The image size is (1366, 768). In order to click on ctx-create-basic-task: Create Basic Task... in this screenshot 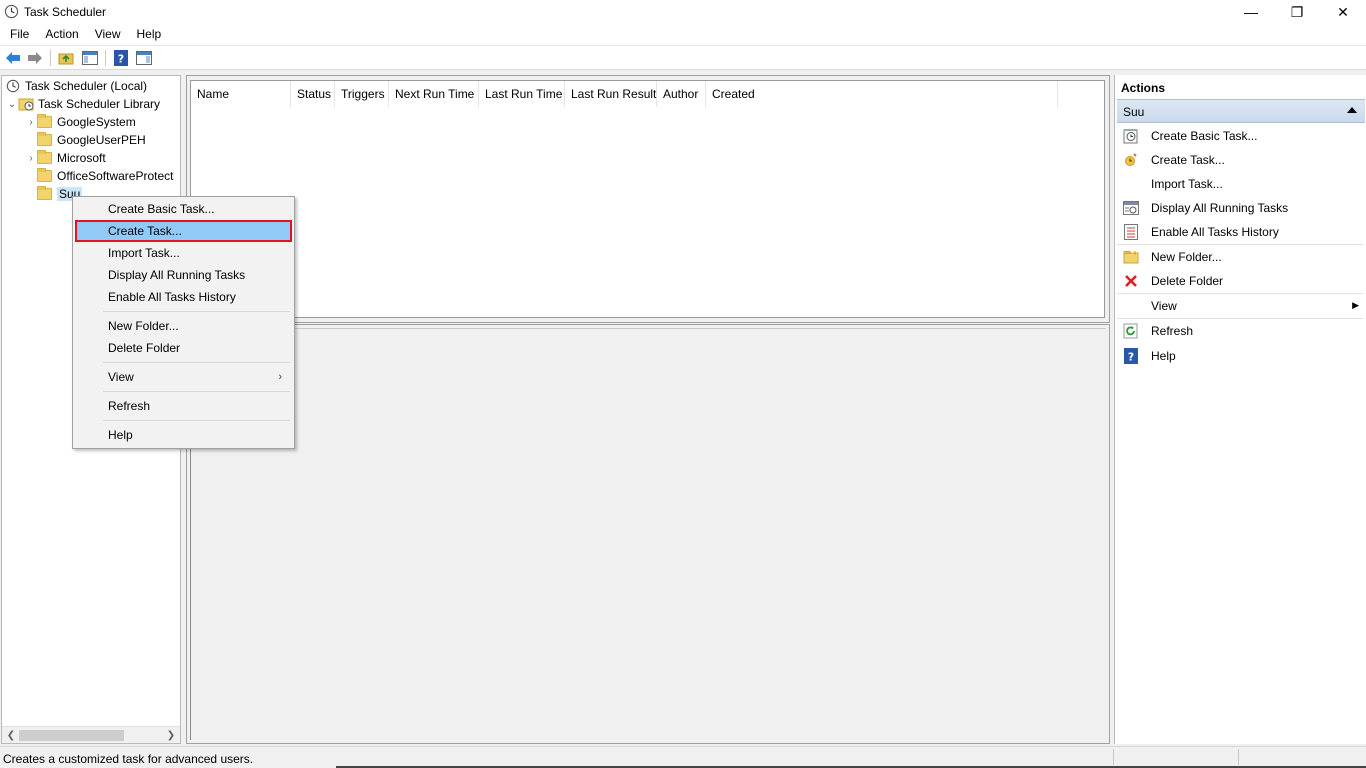, I will do `click(183, 209)`.